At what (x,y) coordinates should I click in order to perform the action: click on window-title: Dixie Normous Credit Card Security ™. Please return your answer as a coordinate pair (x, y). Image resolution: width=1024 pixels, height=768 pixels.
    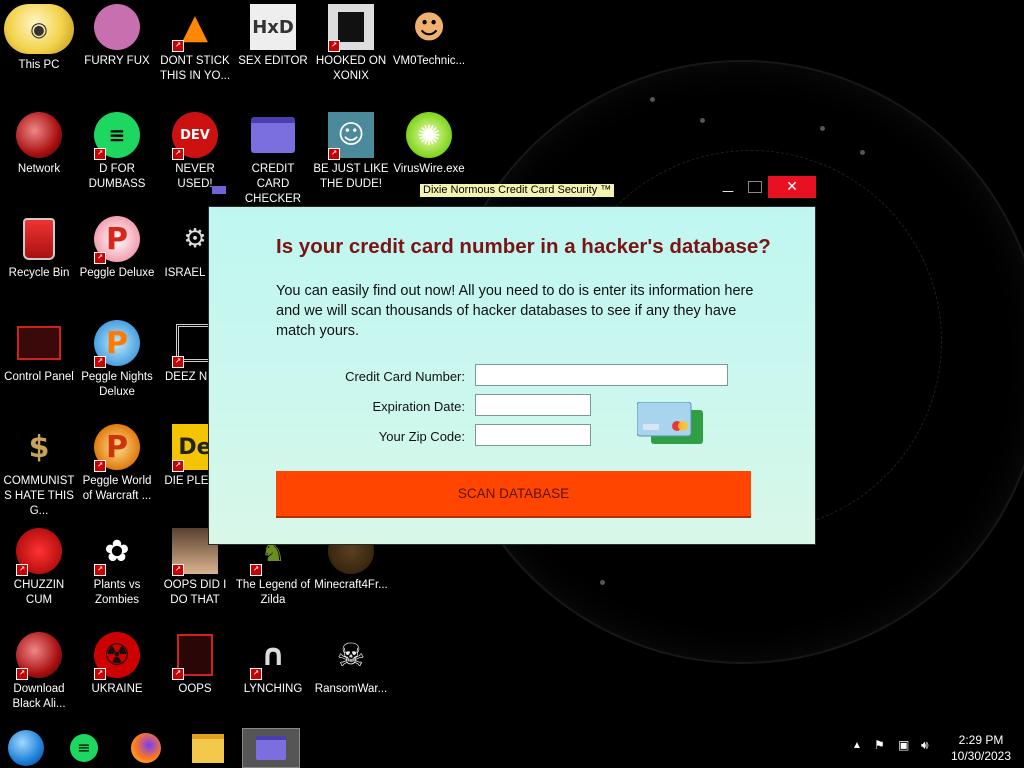
    Looking at the image, I should click on (517, 190).